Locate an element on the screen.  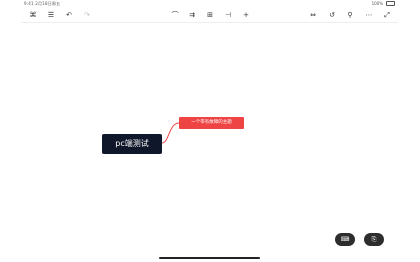
layout-icon: ⌘ is located at coordinates (33, 15).